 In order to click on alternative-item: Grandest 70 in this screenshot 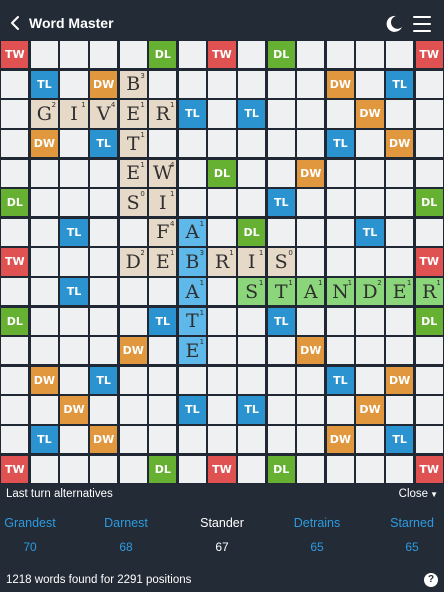, I will do `click(35, 535)`.